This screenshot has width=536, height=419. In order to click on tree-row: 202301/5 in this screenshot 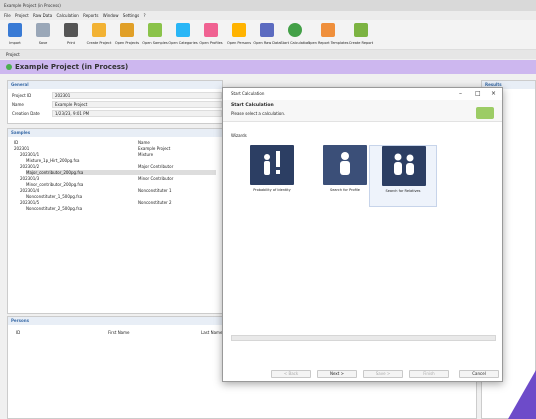, I will do `click(29, 202)`.